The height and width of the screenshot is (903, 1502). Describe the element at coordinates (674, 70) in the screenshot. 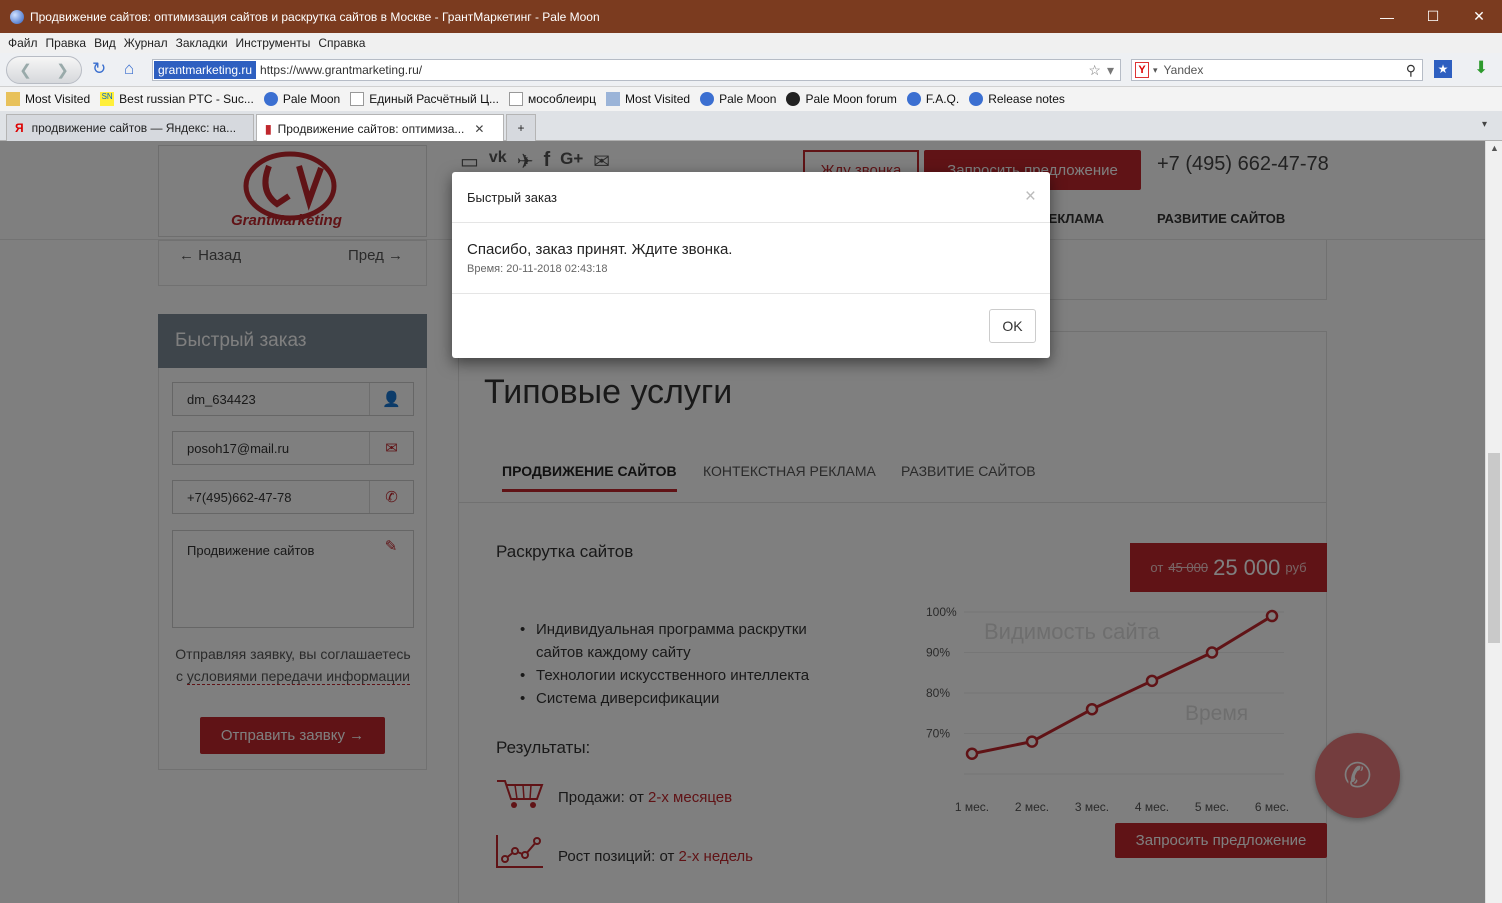

I see `url-text: https://www.grantmarketing.ru/` at that location.